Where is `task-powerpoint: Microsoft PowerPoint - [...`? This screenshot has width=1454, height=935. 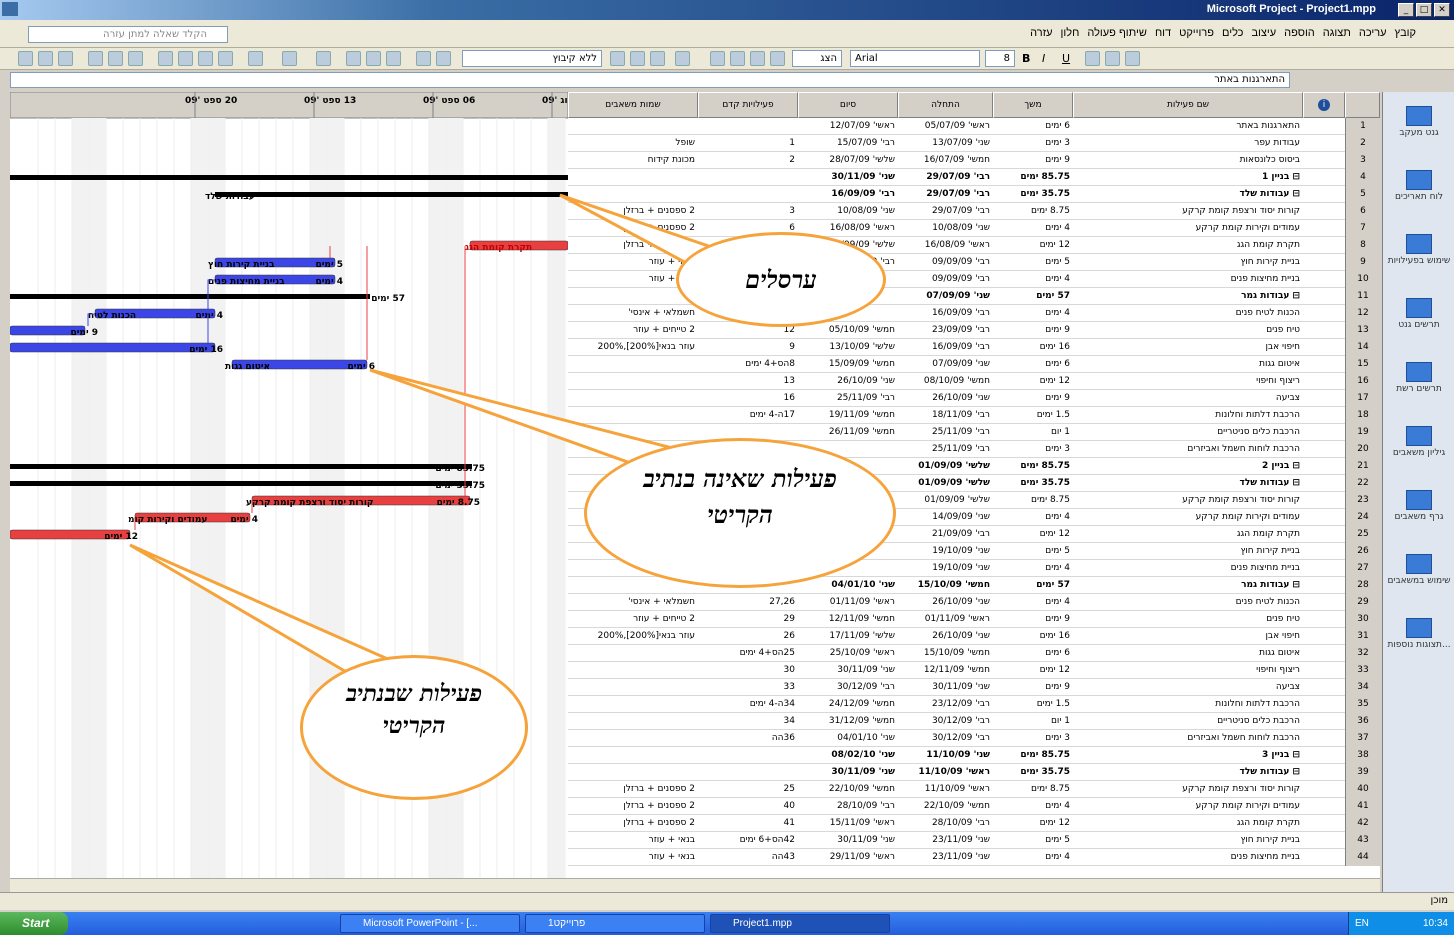
task-powerpoint: Microsoft PowerPoint - [... is located at coordinates (430, 923).